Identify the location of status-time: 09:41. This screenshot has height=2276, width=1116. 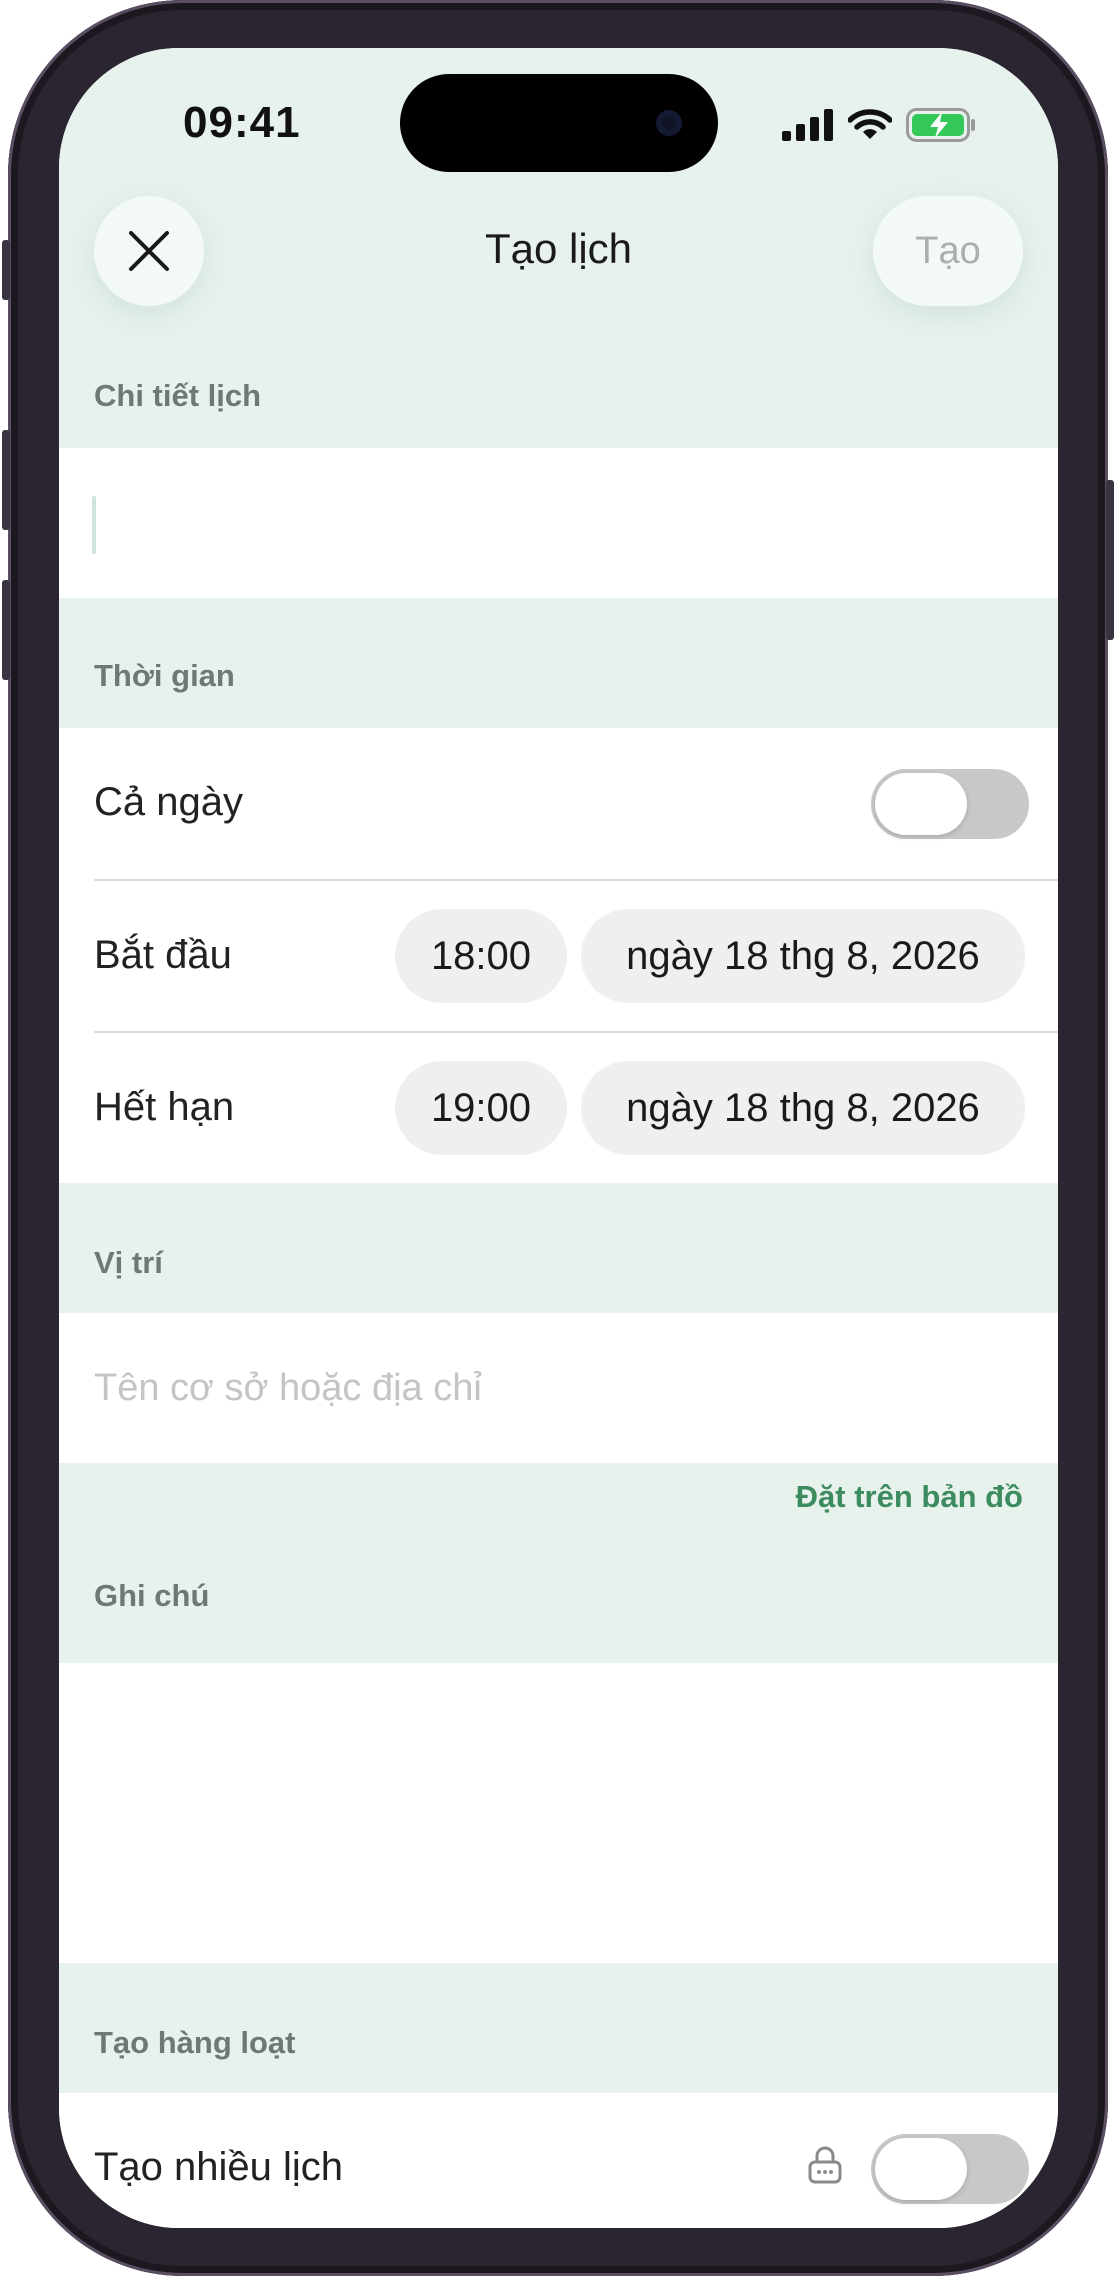
(242, 122).